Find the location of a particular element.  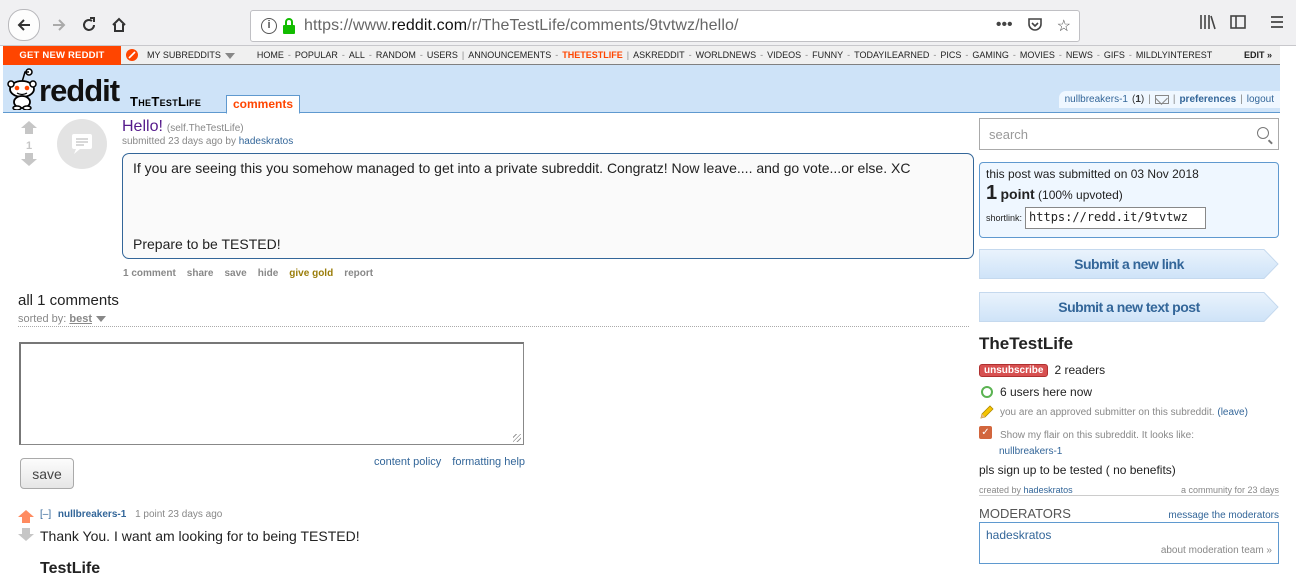

home-button is located at coordinates (119, 25).